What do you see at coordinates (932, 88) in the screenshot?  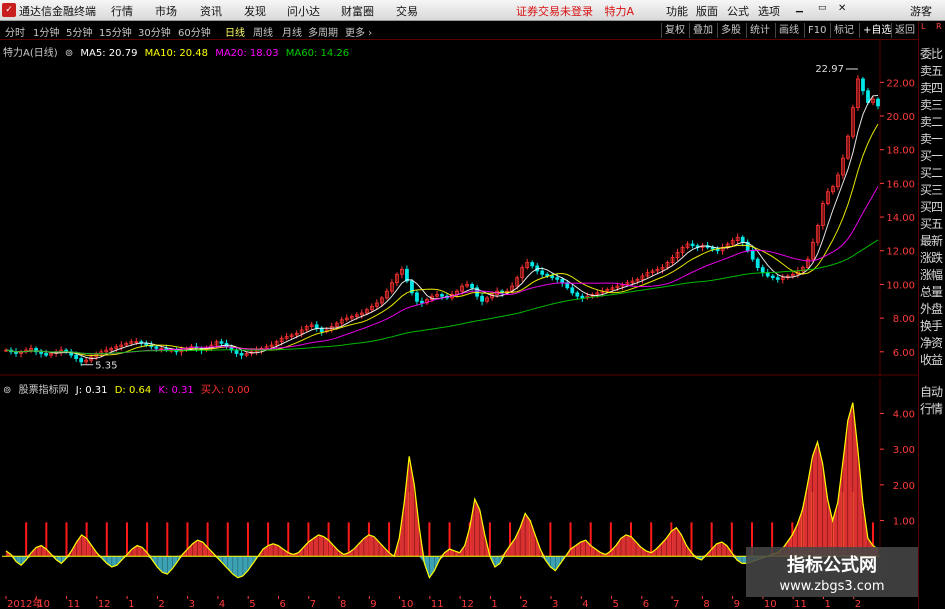 I see `side-item-ask4: 卖四` at bounding box center [932, 88].